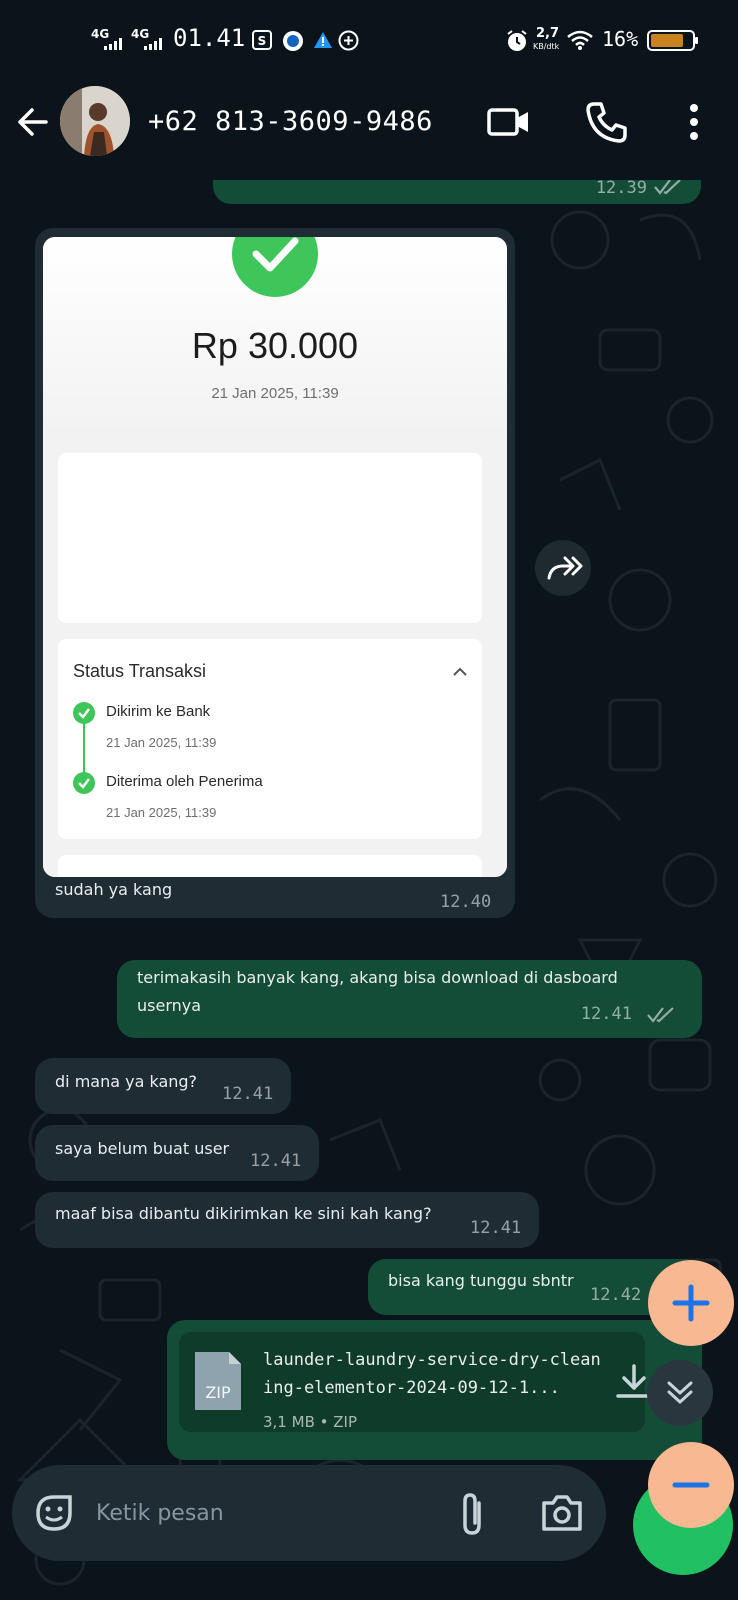  Describe the element at coordinates (562, 1513) in the screenshot. I see `camera-icon` at that location.